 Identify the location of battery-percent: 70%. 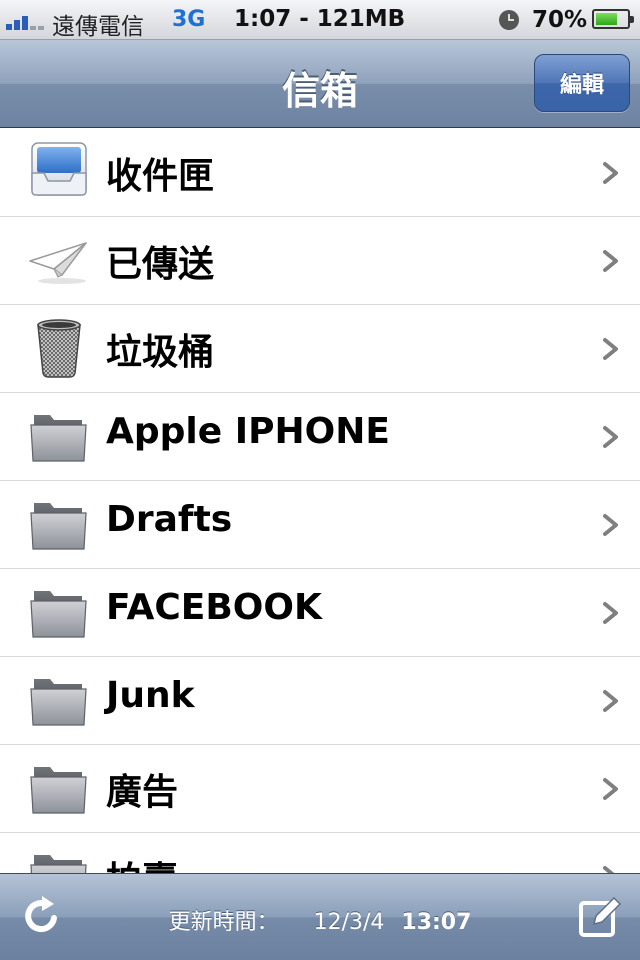
(560, 20).